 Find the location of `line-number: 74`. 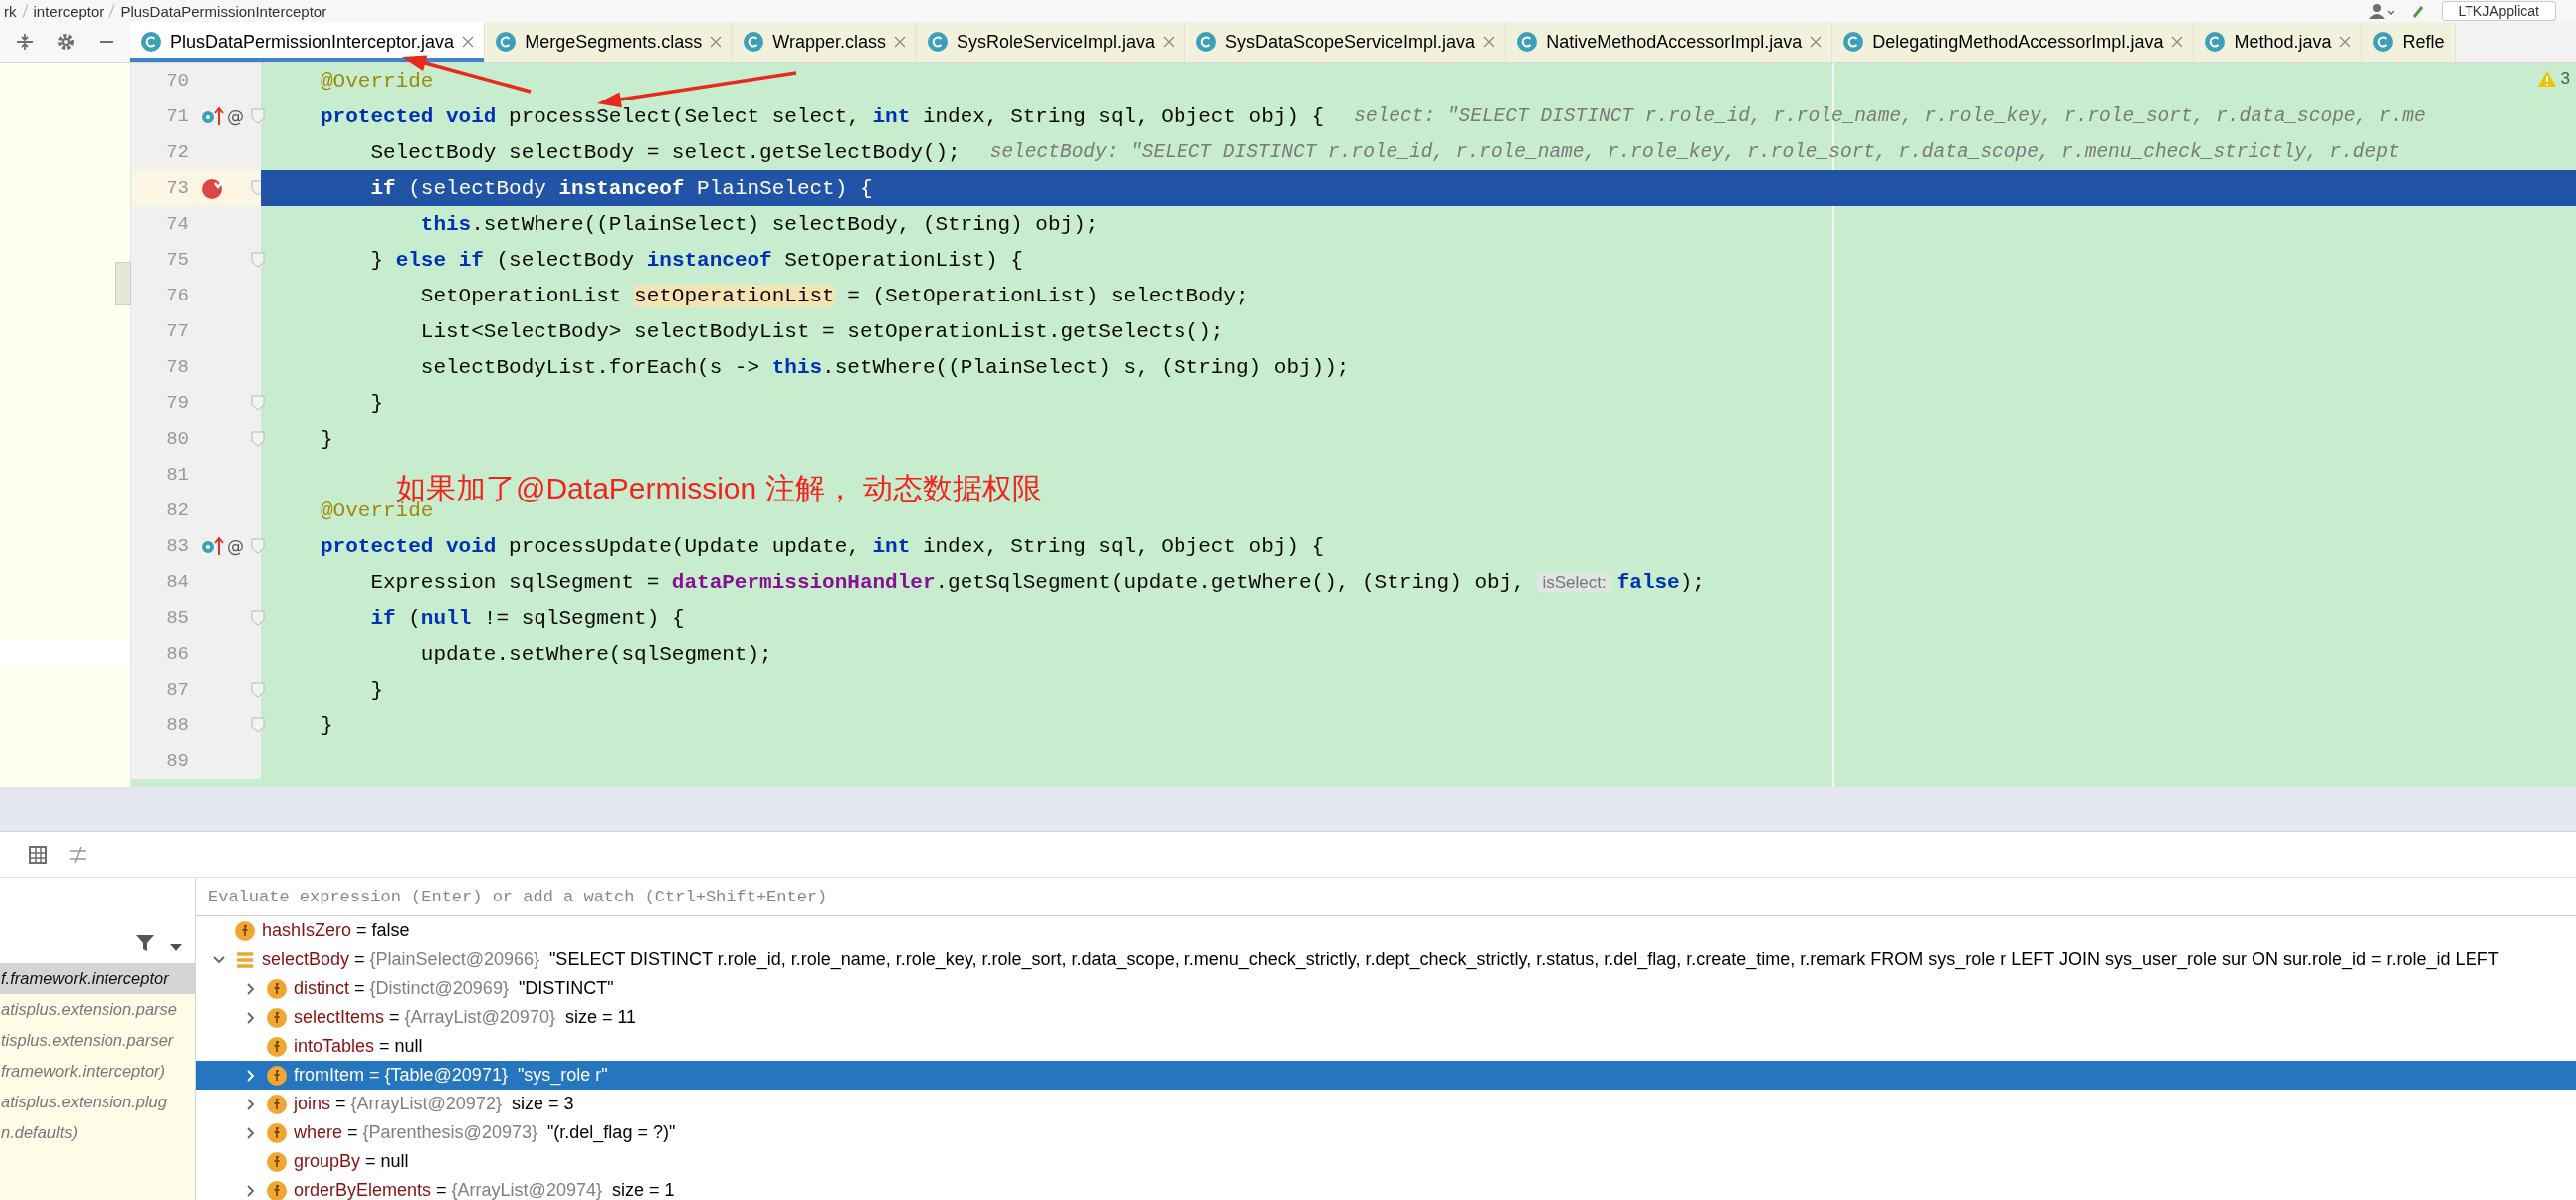

line-number: 74 is located at coordinates (177, 224).